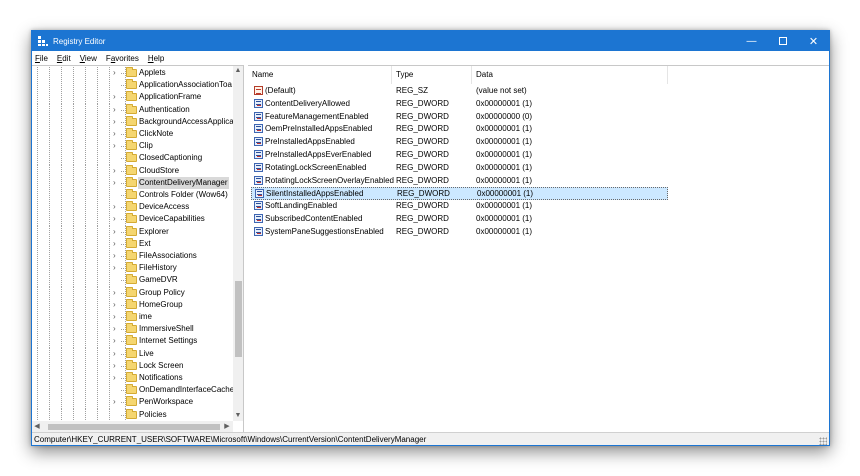  Describe the element at coordinates (132, 86) in the screenshot. I see `tree-key: ApplicationAssociationToa` at that location.